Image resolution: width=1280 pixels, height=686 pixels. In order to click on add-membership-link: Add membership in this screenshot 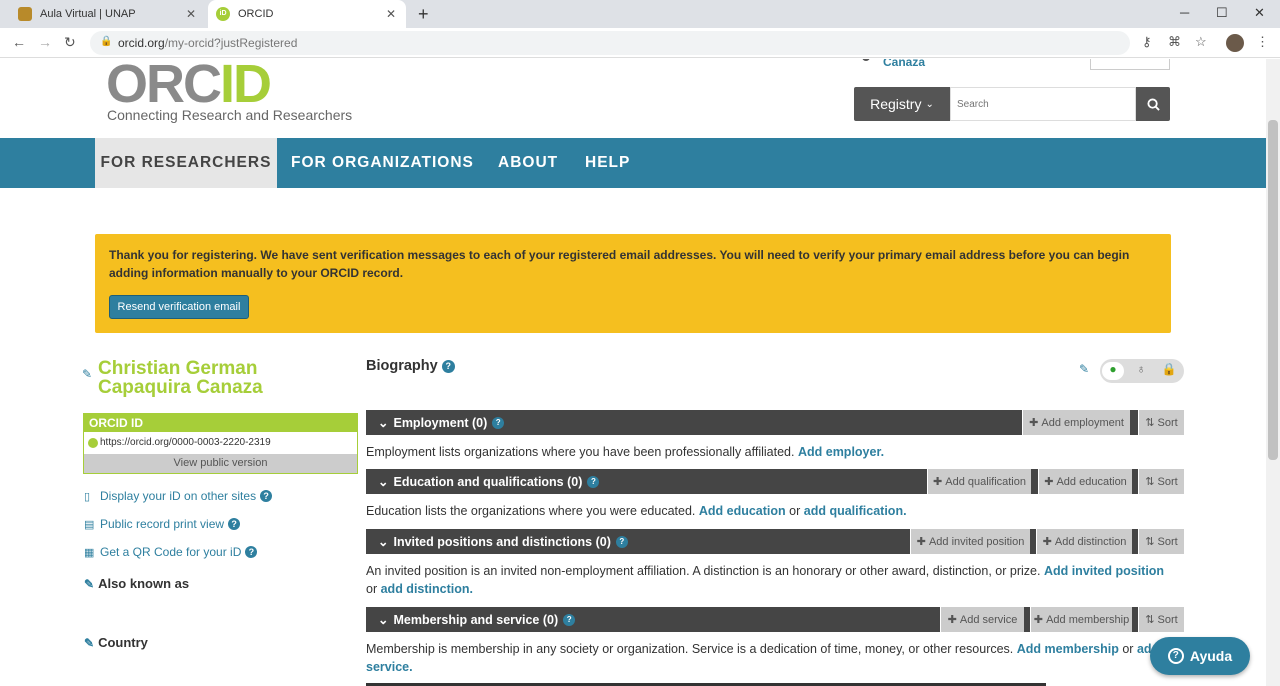, I will do `click(1068, 649)`.